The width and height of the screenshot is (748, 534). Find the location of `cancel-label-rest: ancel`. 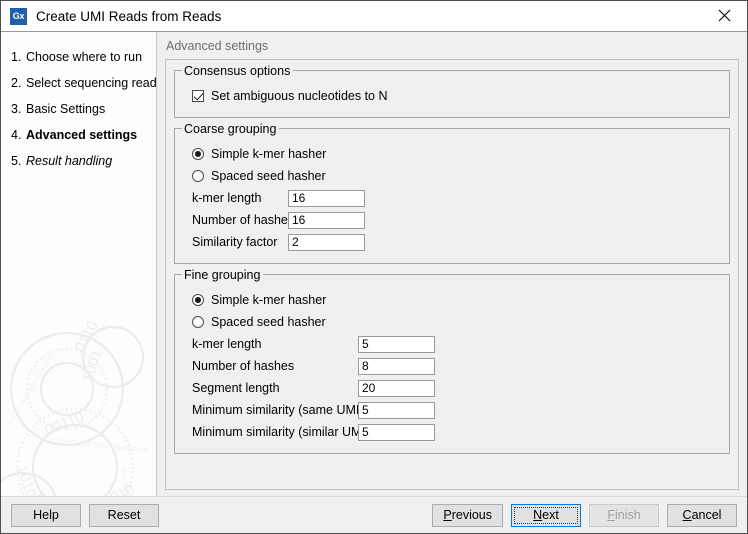

cancel-label-rest: ancel is located at coordinates (706, 515).